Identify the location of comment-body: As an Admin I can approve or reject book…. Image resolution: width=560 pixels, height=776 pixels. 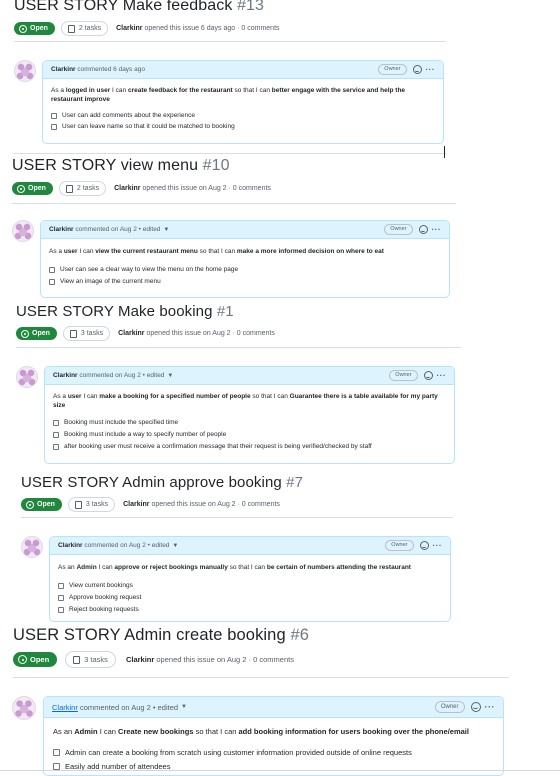
(250, 588).